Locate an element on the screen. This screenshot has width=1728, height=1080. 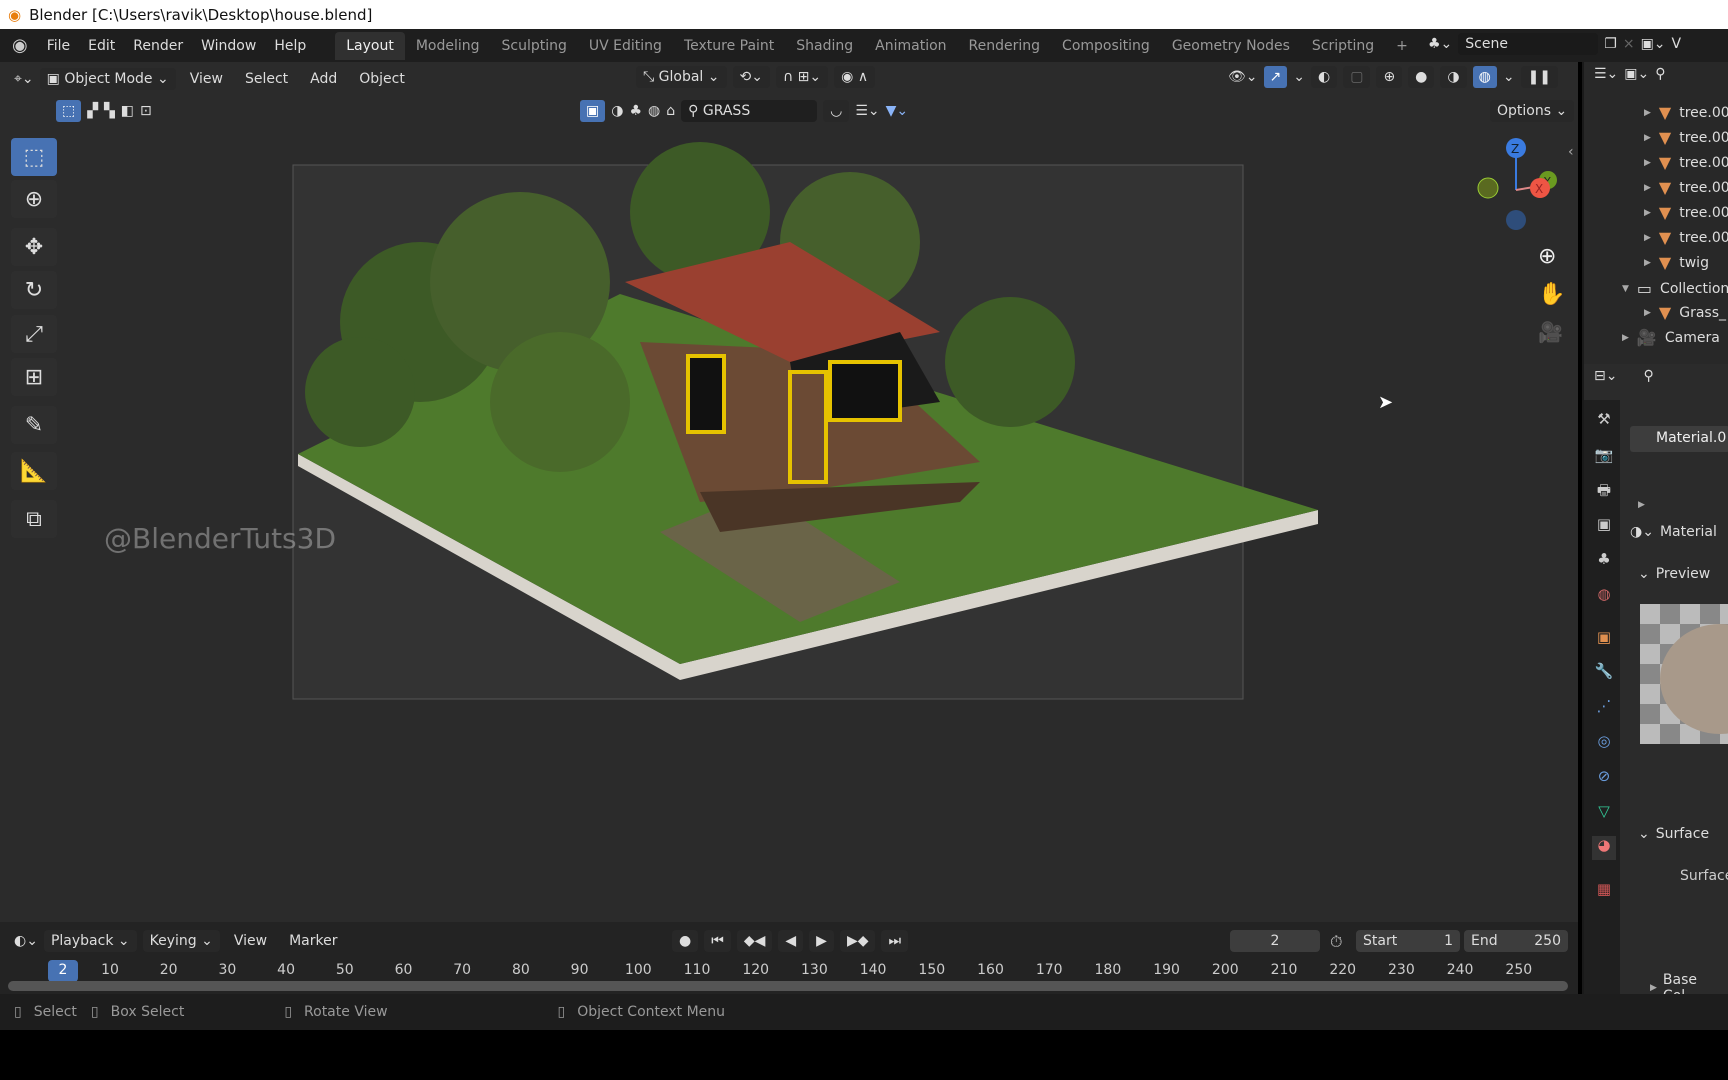
material-name-field: Material is located at coordinates (1688, 532).